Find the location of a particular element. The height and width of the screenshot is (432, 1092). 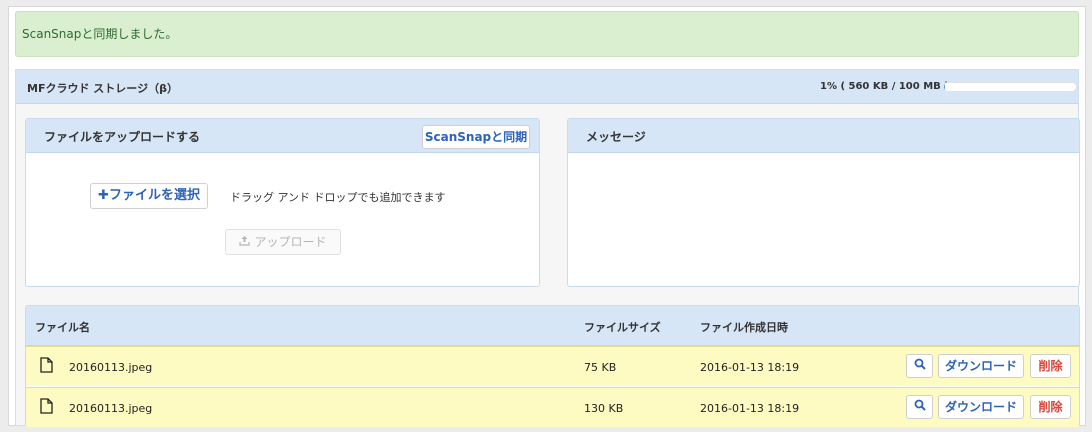

upload-button: アップロード is located at coordinates (283, 242).